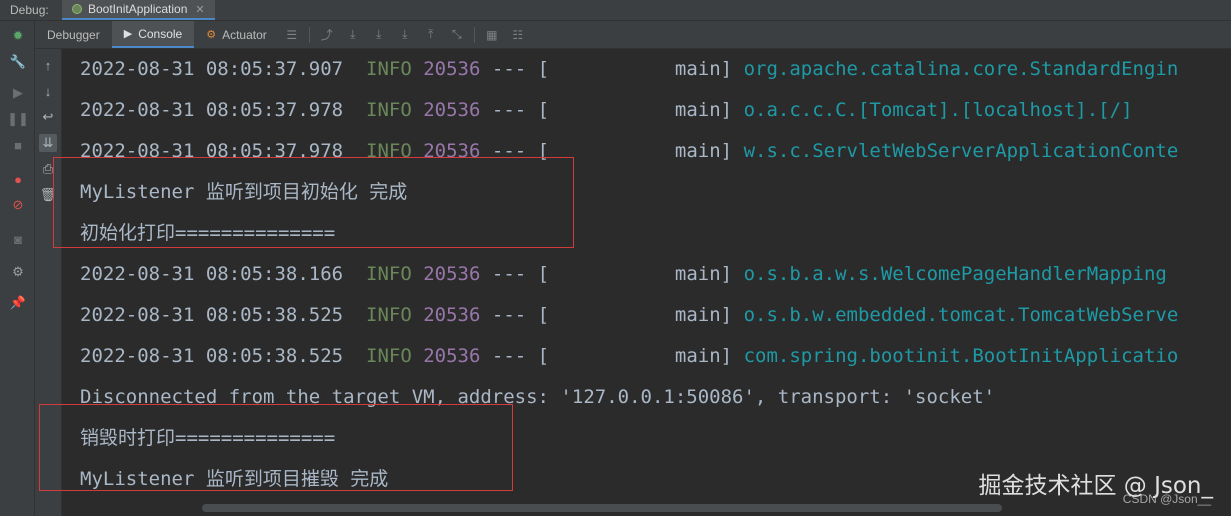 The width and height of the screenshot is (1231, 516). I want to click on tab-console-label: Console, so click(160, 33).